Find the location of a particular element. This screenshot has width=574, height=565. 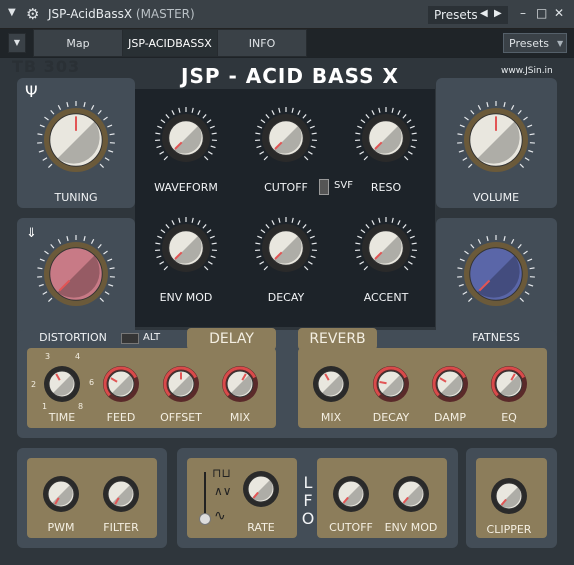

tab-jsp-acidbassx: JSP-ACIDBASSX is located at coordinates (170, 43).